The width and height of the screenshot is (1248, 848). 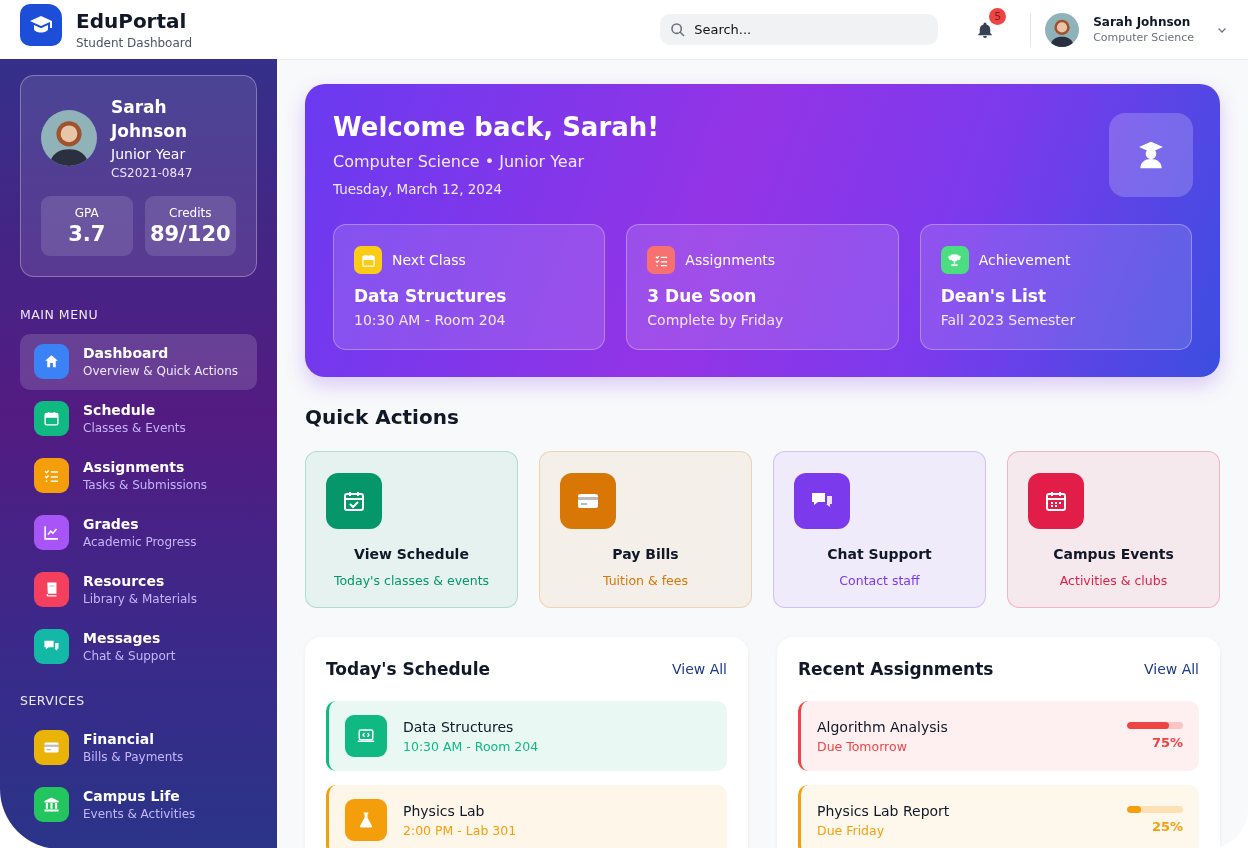 What do you see at coordinates (851, 830) in the screenshot?
I see `due-date: Due Friday` at bounding box center [851, 830].